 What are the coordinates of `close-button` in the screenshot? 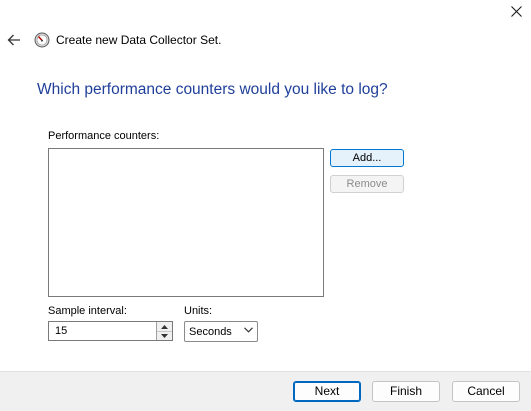 It's located at (516, 11).